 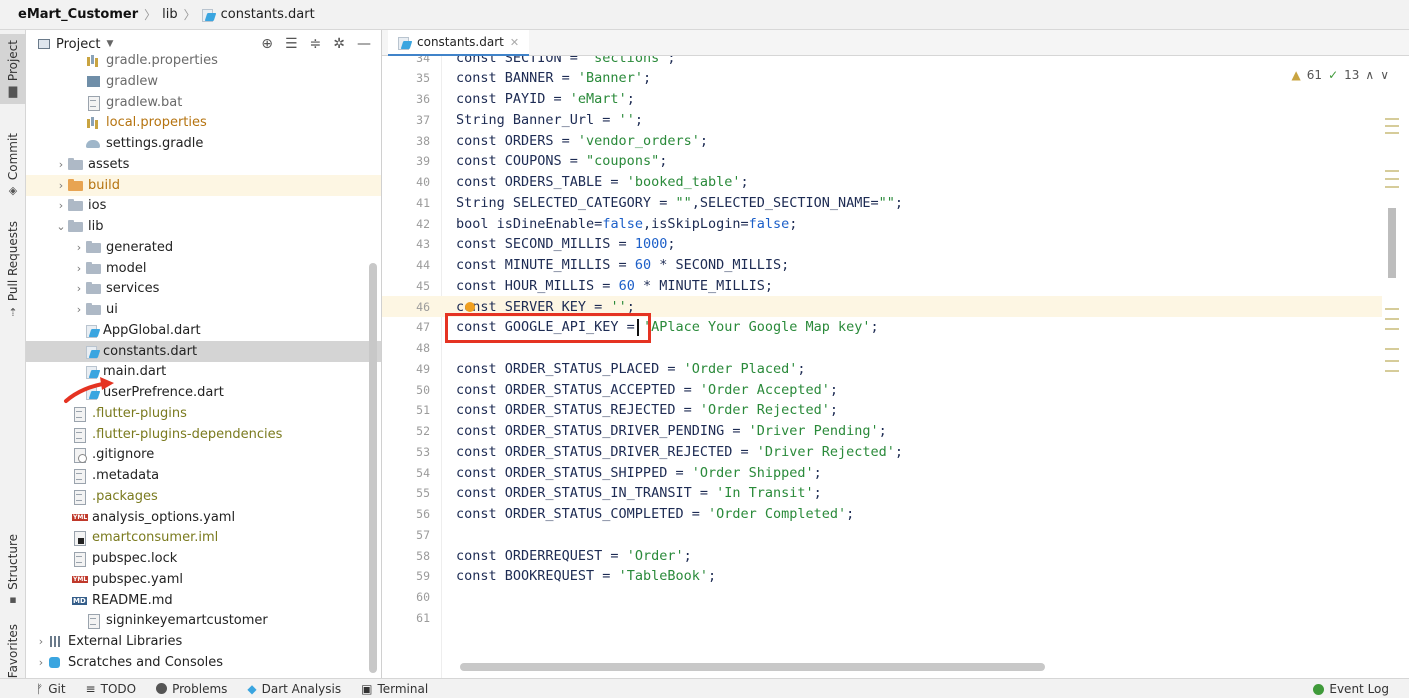 I want to click on tree-item: .flutter-plugins-dependencies, so click(x=203, y=434).